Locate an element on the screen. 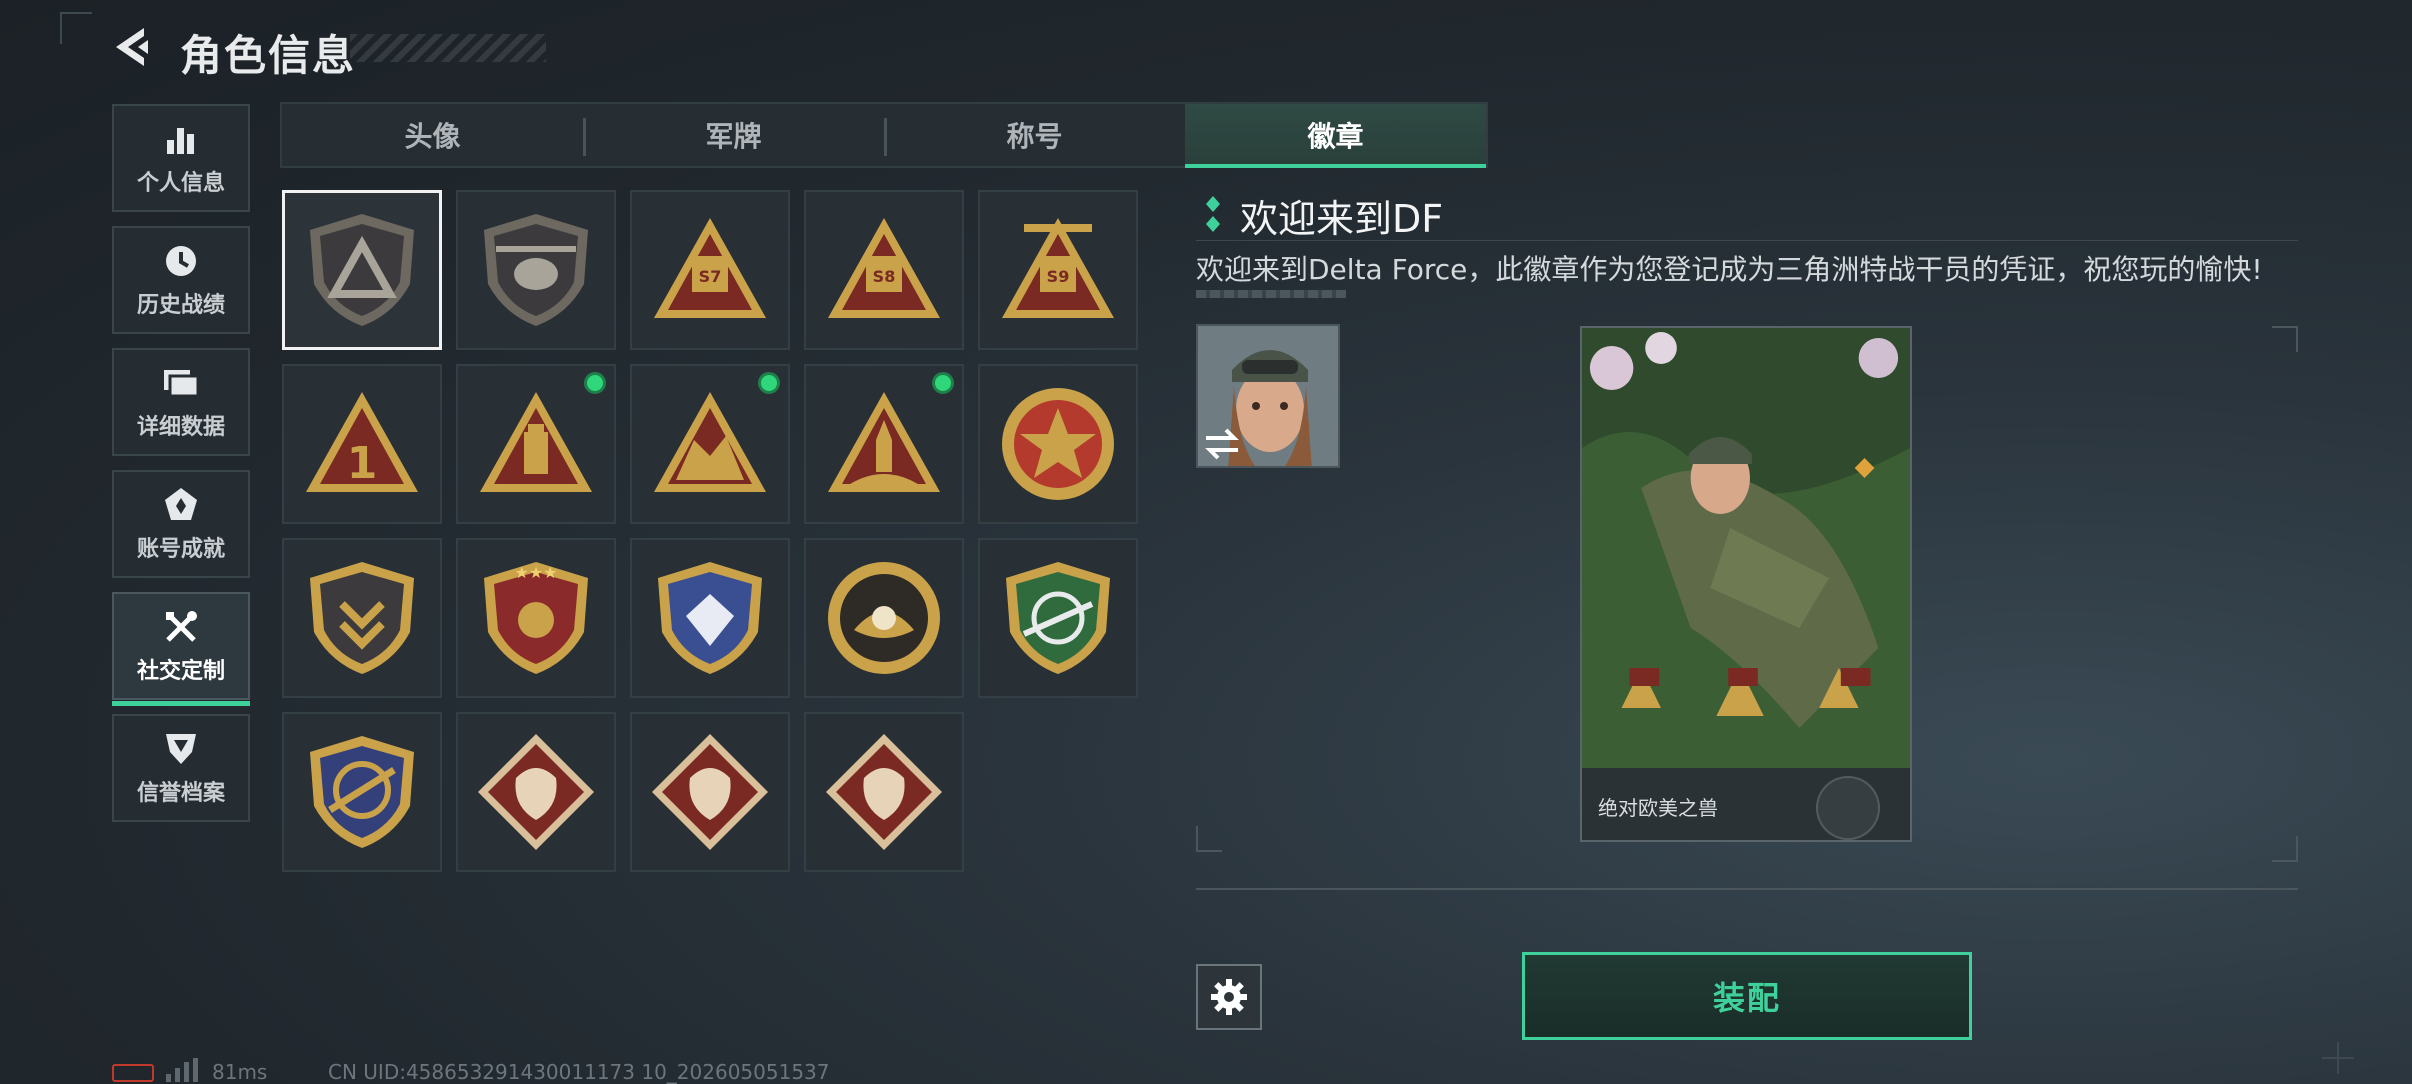 The height and width of the screenshot is (1084, 2412). badge-slot: S9 is located at coordinates (1058, 270).